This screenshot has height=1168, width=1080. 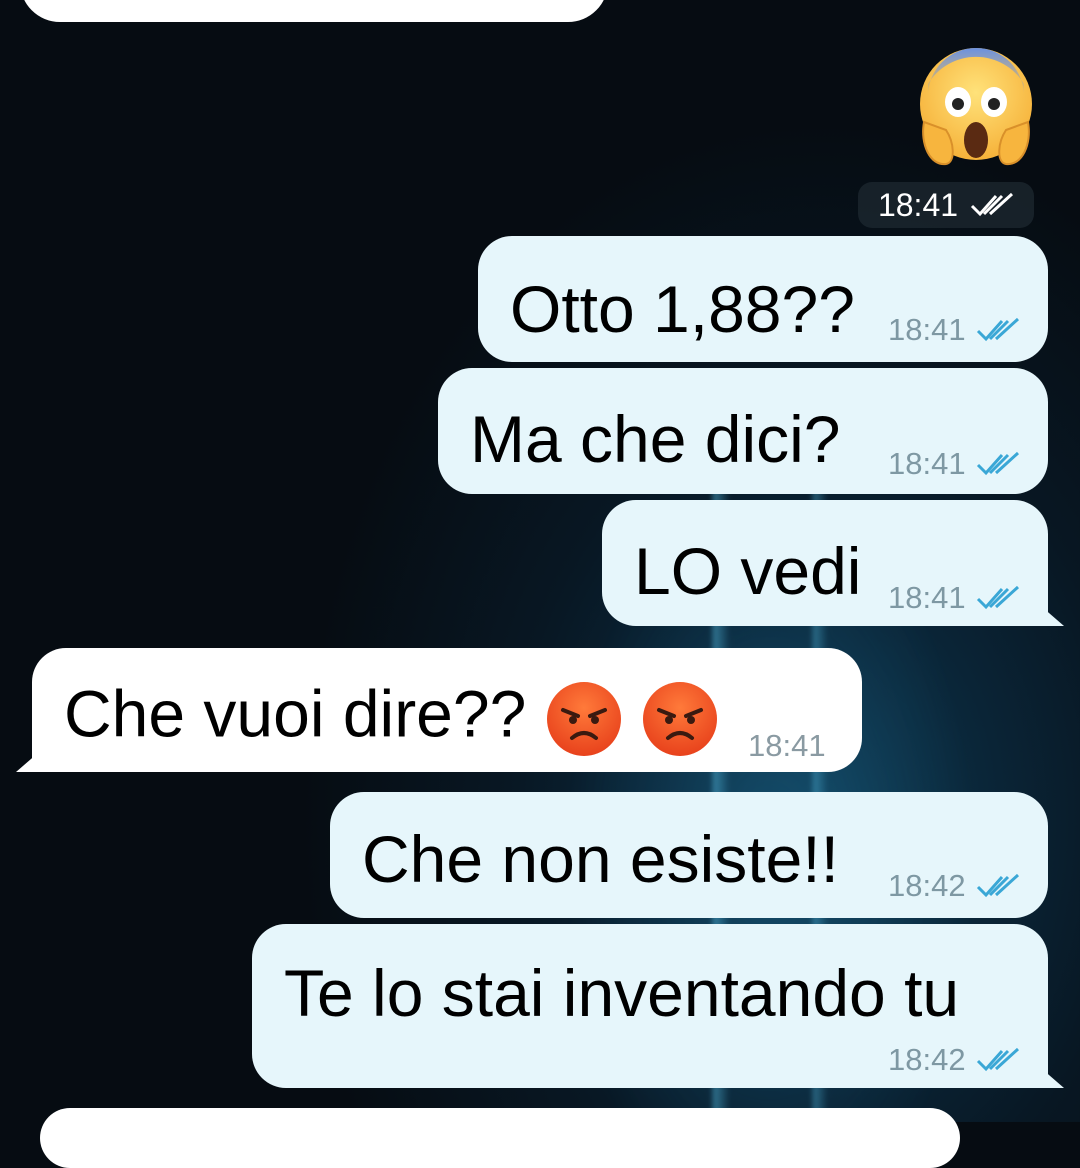 What do you see at coordinates (391, 719) in the screenshot?
I see `message-text: Che vuoi dire??` at bounding box center [391, 719].